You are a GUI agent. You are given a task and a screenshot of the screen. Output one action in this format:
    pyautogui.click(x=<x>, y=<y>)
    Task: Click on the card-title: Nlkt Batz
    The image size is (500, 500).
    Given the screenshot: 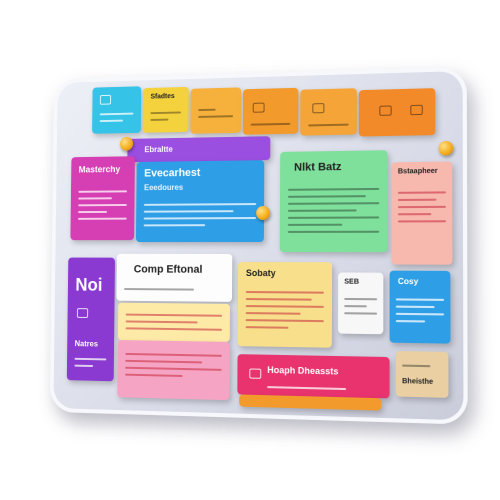 What is the action you would take?
    pyautogui.click(x=317, y=167)
    